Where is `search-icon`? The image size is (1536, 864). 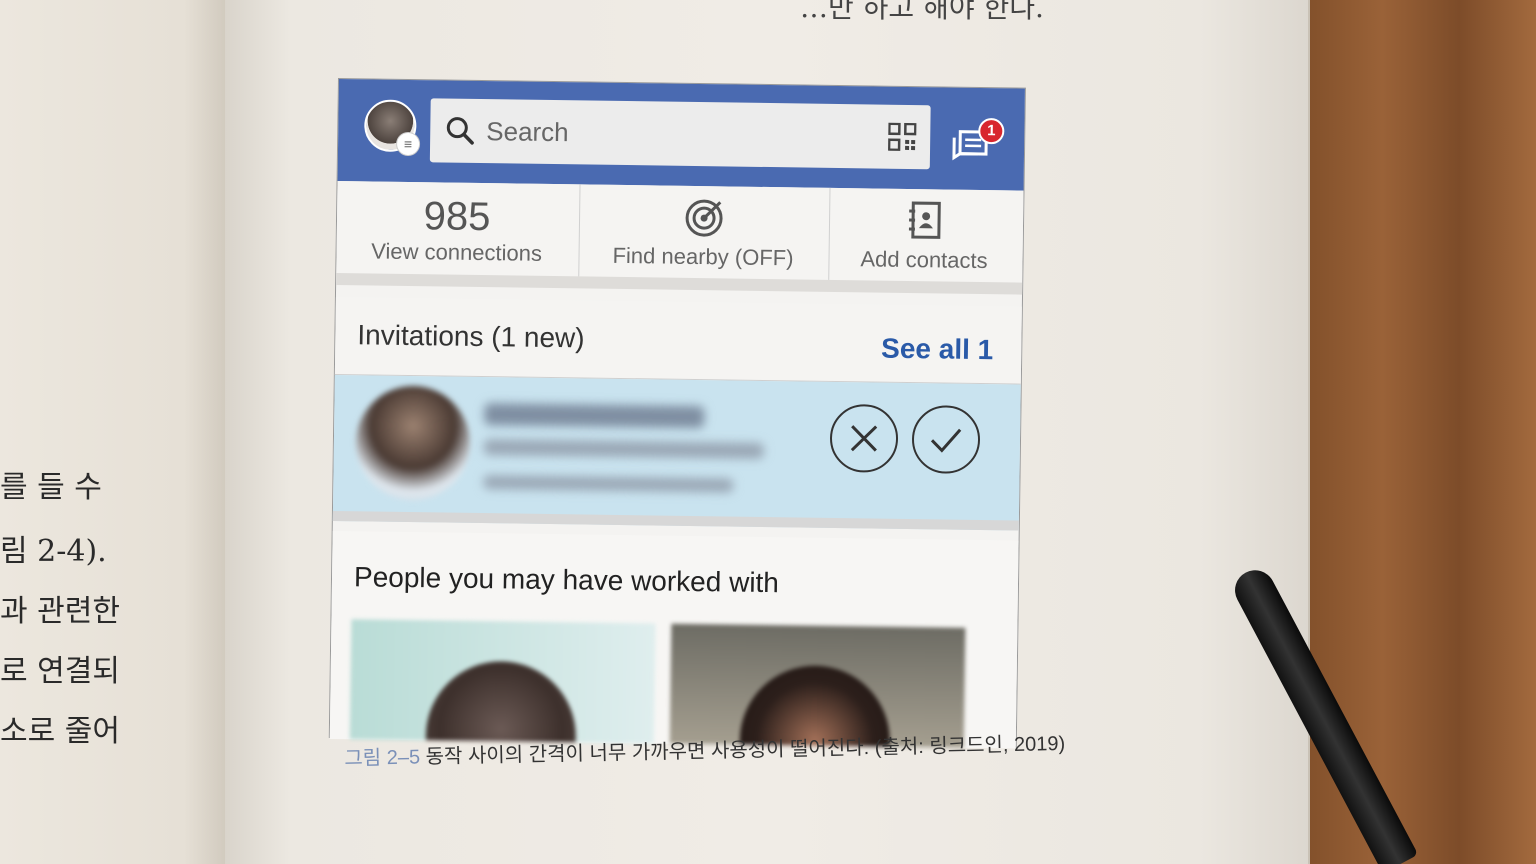 search-icon is located at coordinates (460, 131).